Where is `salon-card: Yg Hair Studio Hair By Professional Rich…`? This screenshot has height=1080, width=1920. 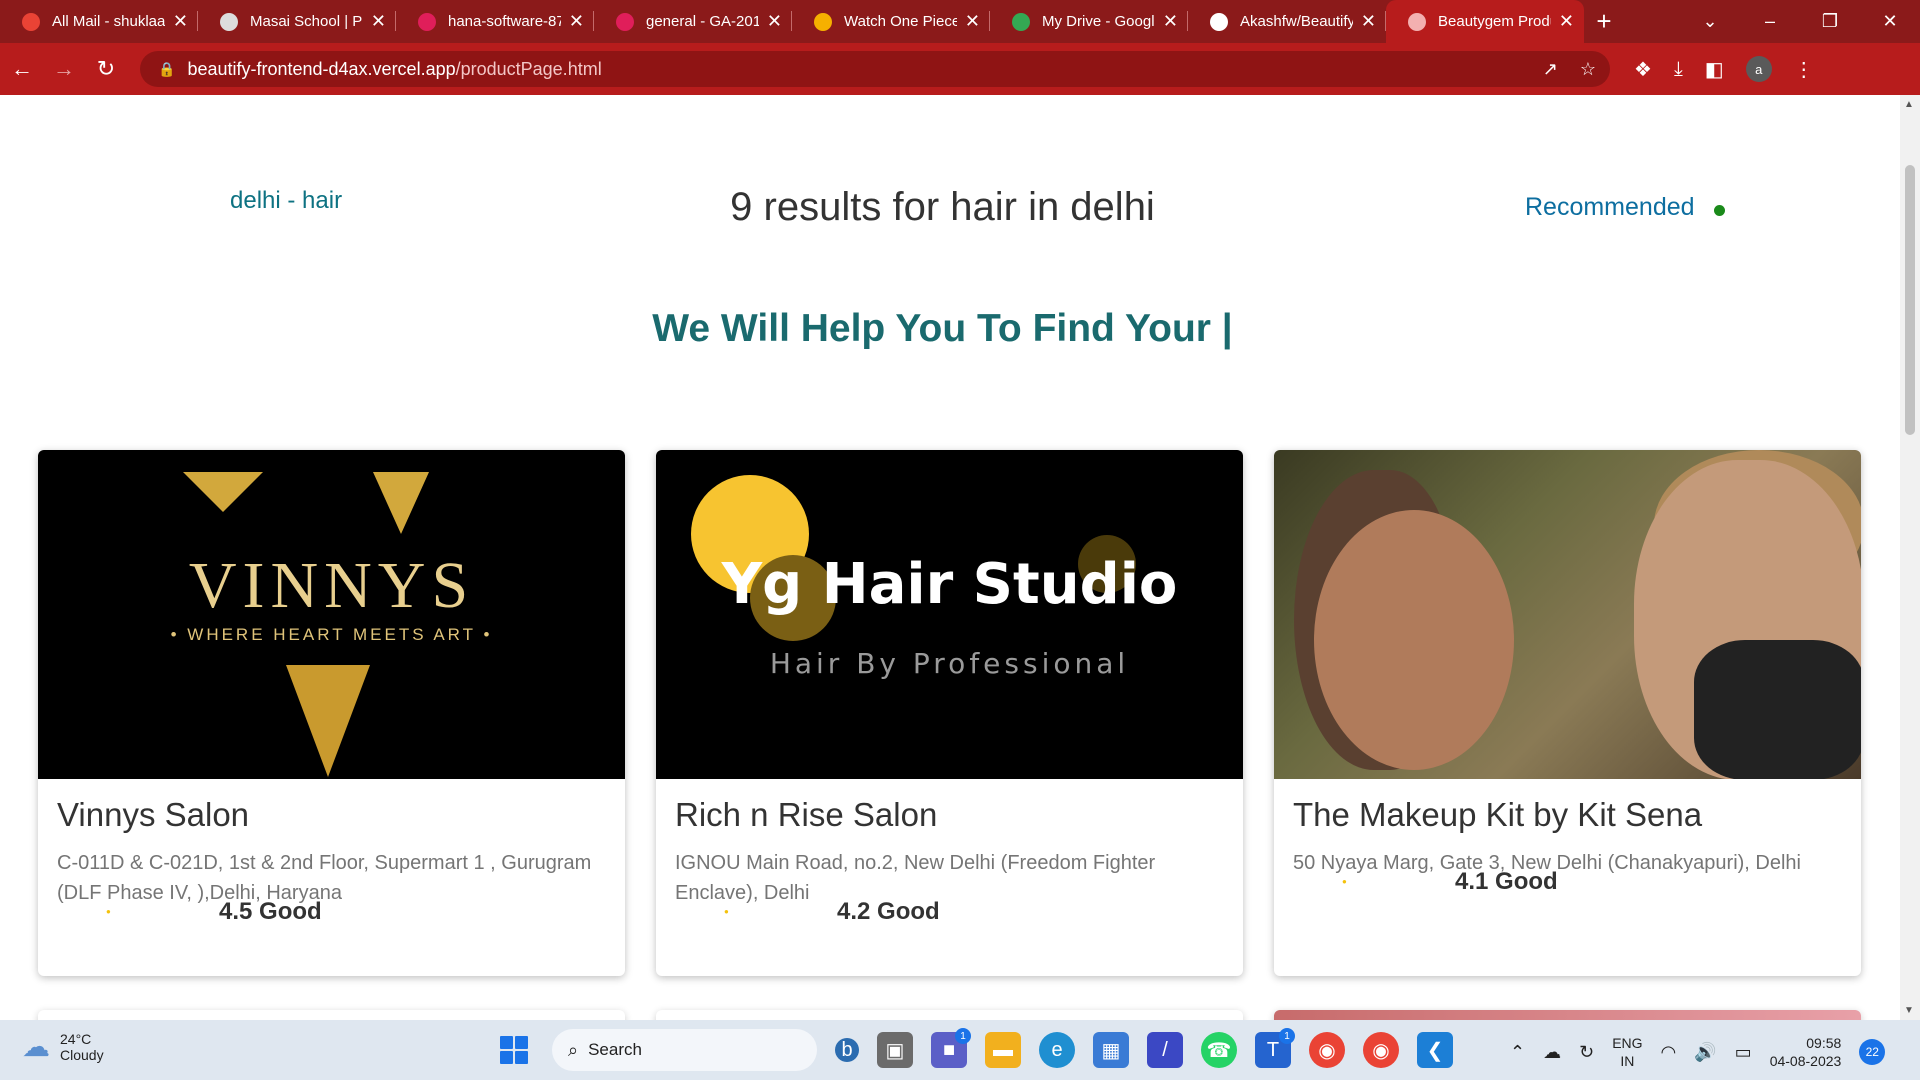 salon-card: Yg Hair Studio Hair By Professional Rich… is located at coordinates (949, 713).